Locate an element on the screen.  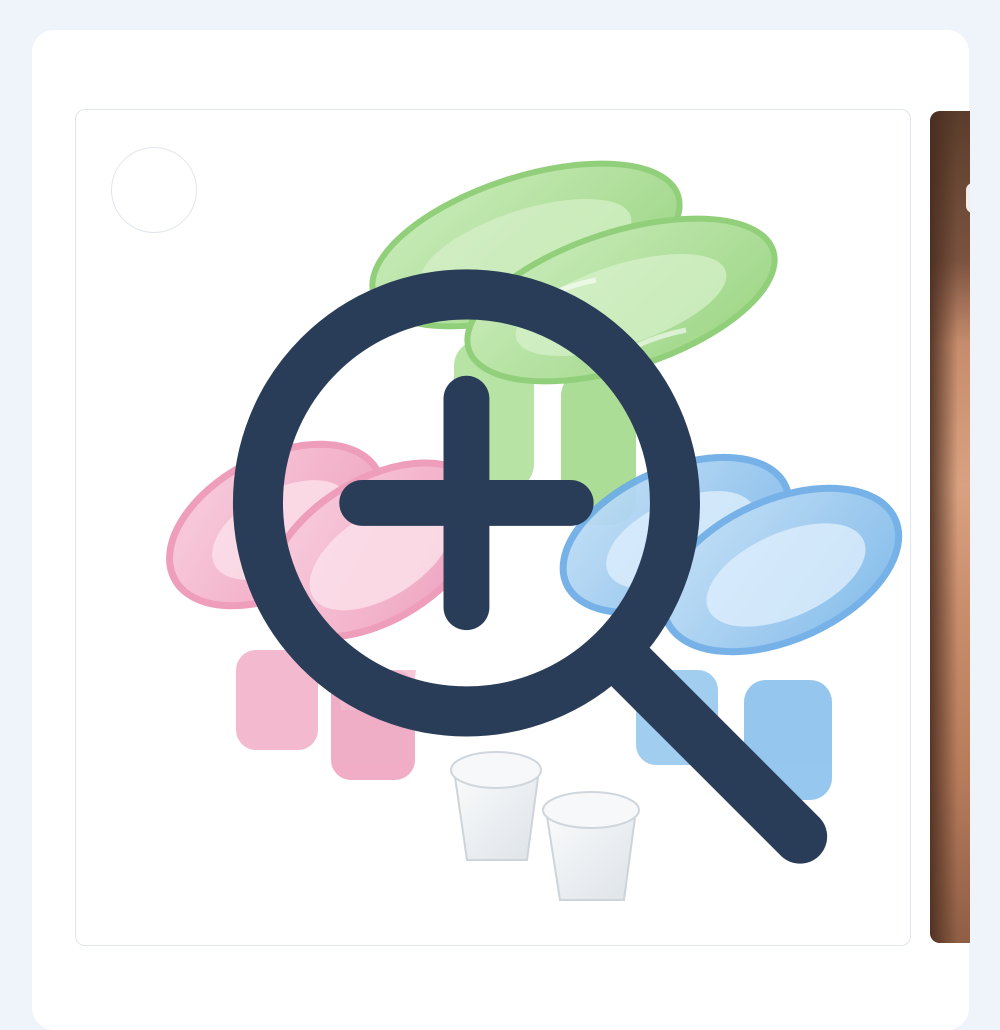
next-image-thumbnail is located at coordinates (950, 527).